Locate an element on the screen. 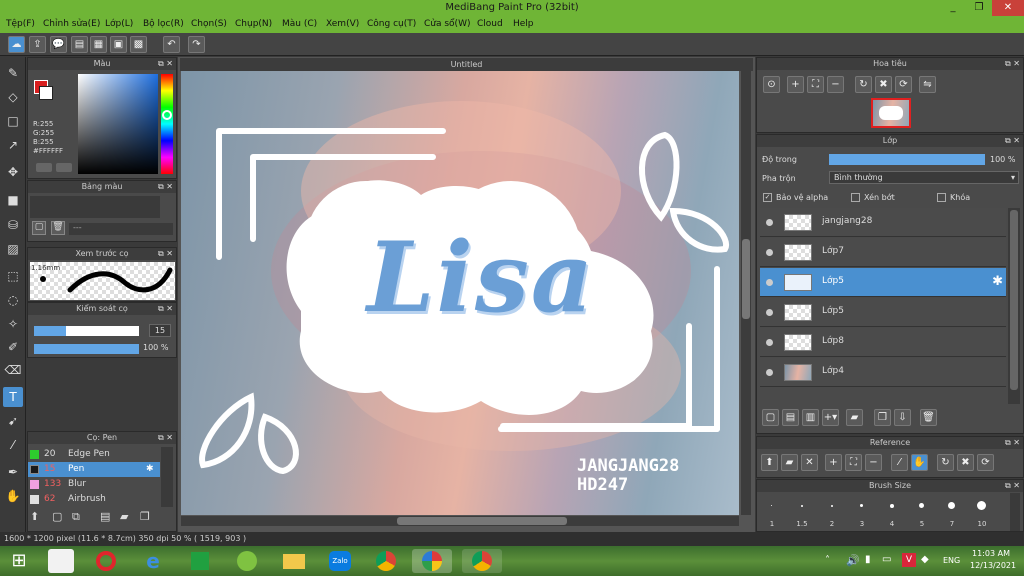  chevron-up-icon: ˄ is located at coordinates (827, 560).